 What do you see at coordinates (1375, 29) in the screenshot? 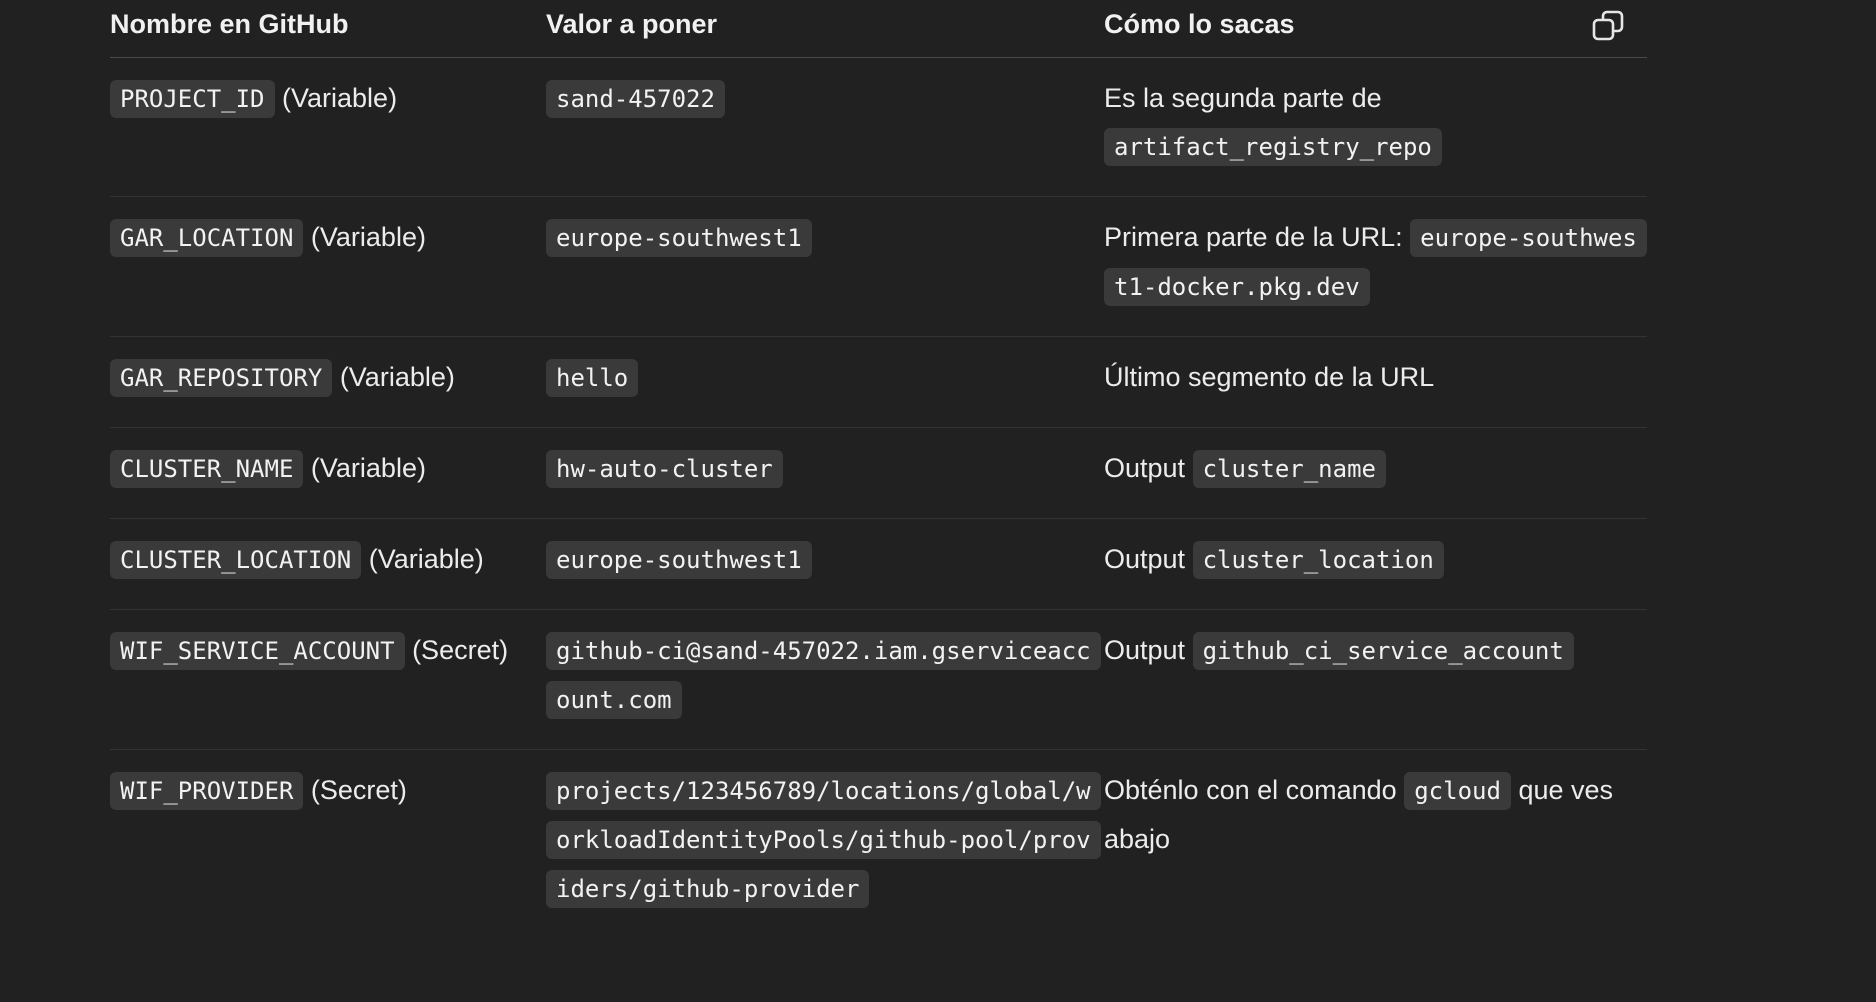
I see `header-como-lo-sacas: Cómo lo sacas` at bounding box center [1375, 29].